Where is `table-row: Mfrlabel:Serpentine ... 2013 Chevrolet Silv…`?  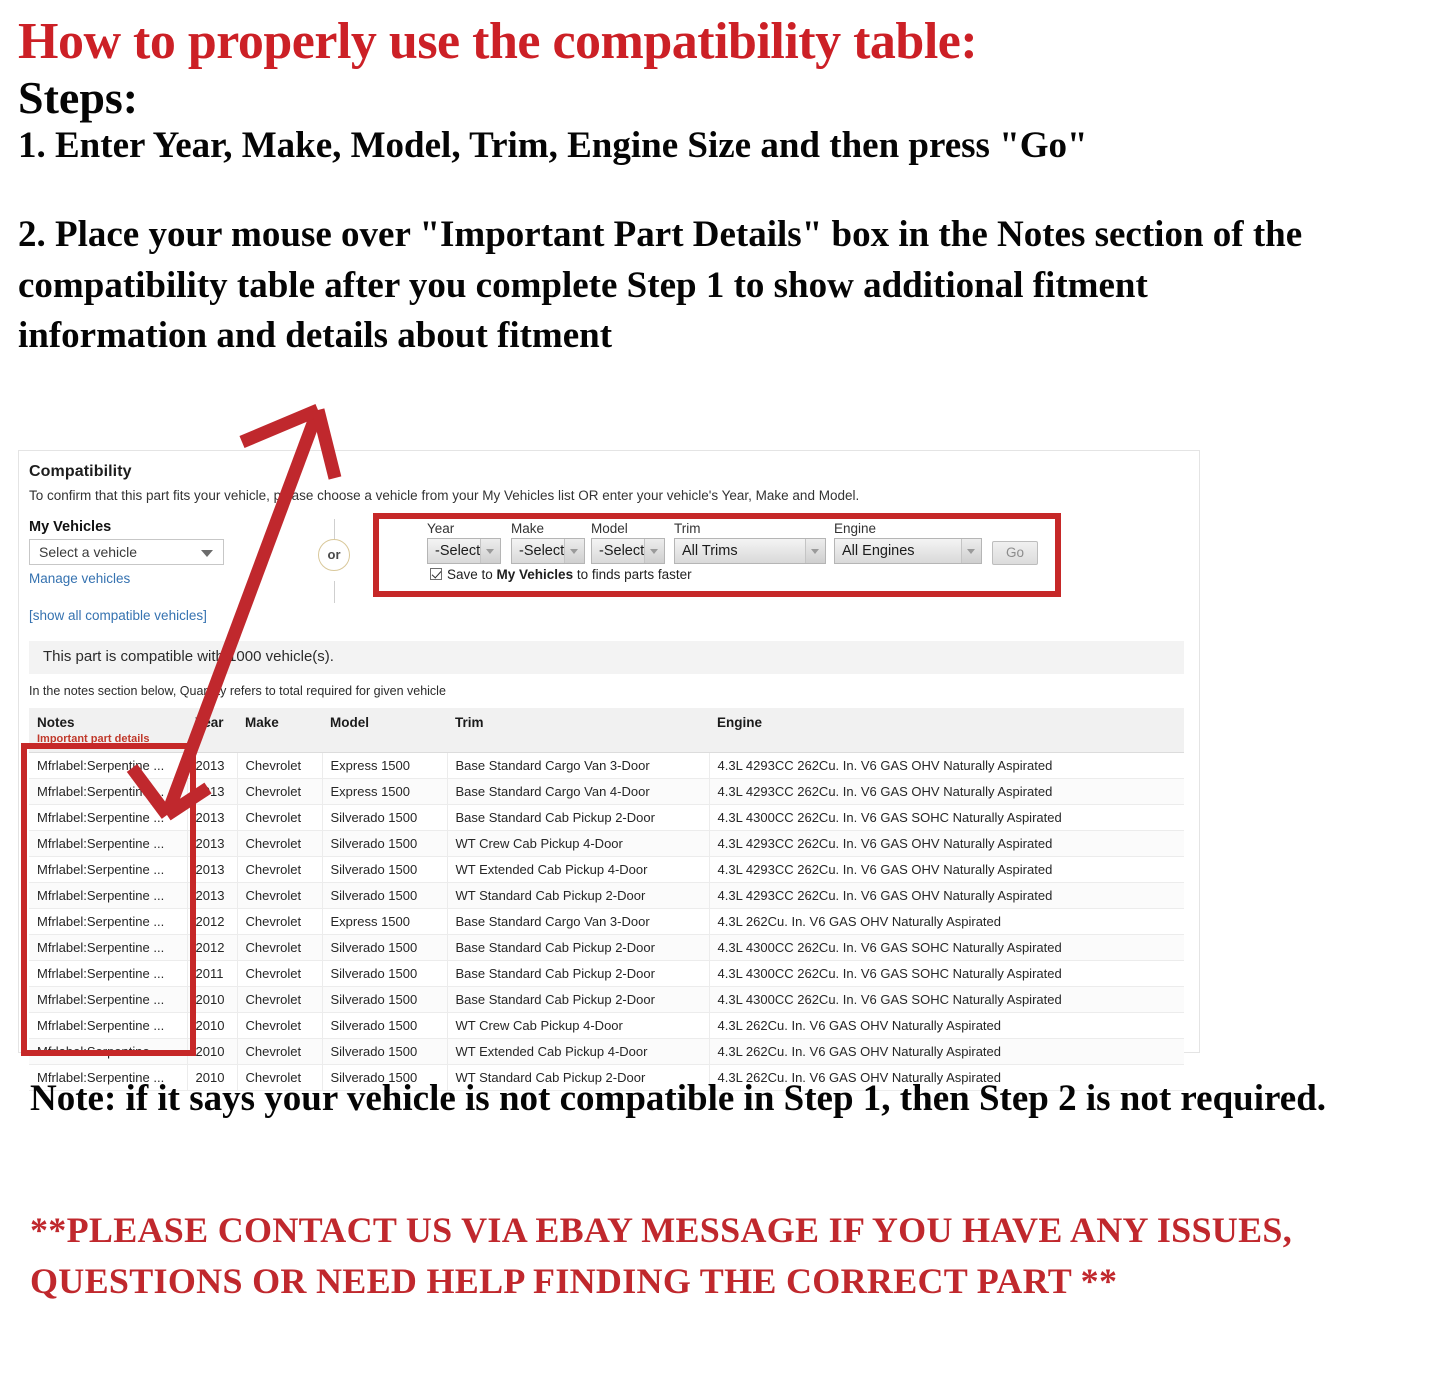
table-row: Mfrlabel:Serpentine ... 2013 Chevrolet Silv… is located at coordinates (606, 869).